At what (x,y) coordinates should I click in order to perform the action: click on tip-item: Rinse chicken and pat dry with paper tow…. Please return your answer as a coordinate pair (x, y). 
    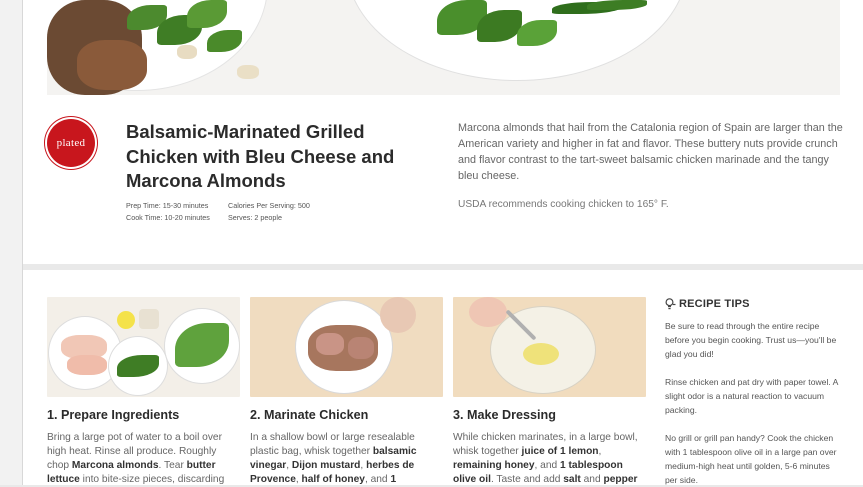
    Looking at the image, I should click on (751, 396).